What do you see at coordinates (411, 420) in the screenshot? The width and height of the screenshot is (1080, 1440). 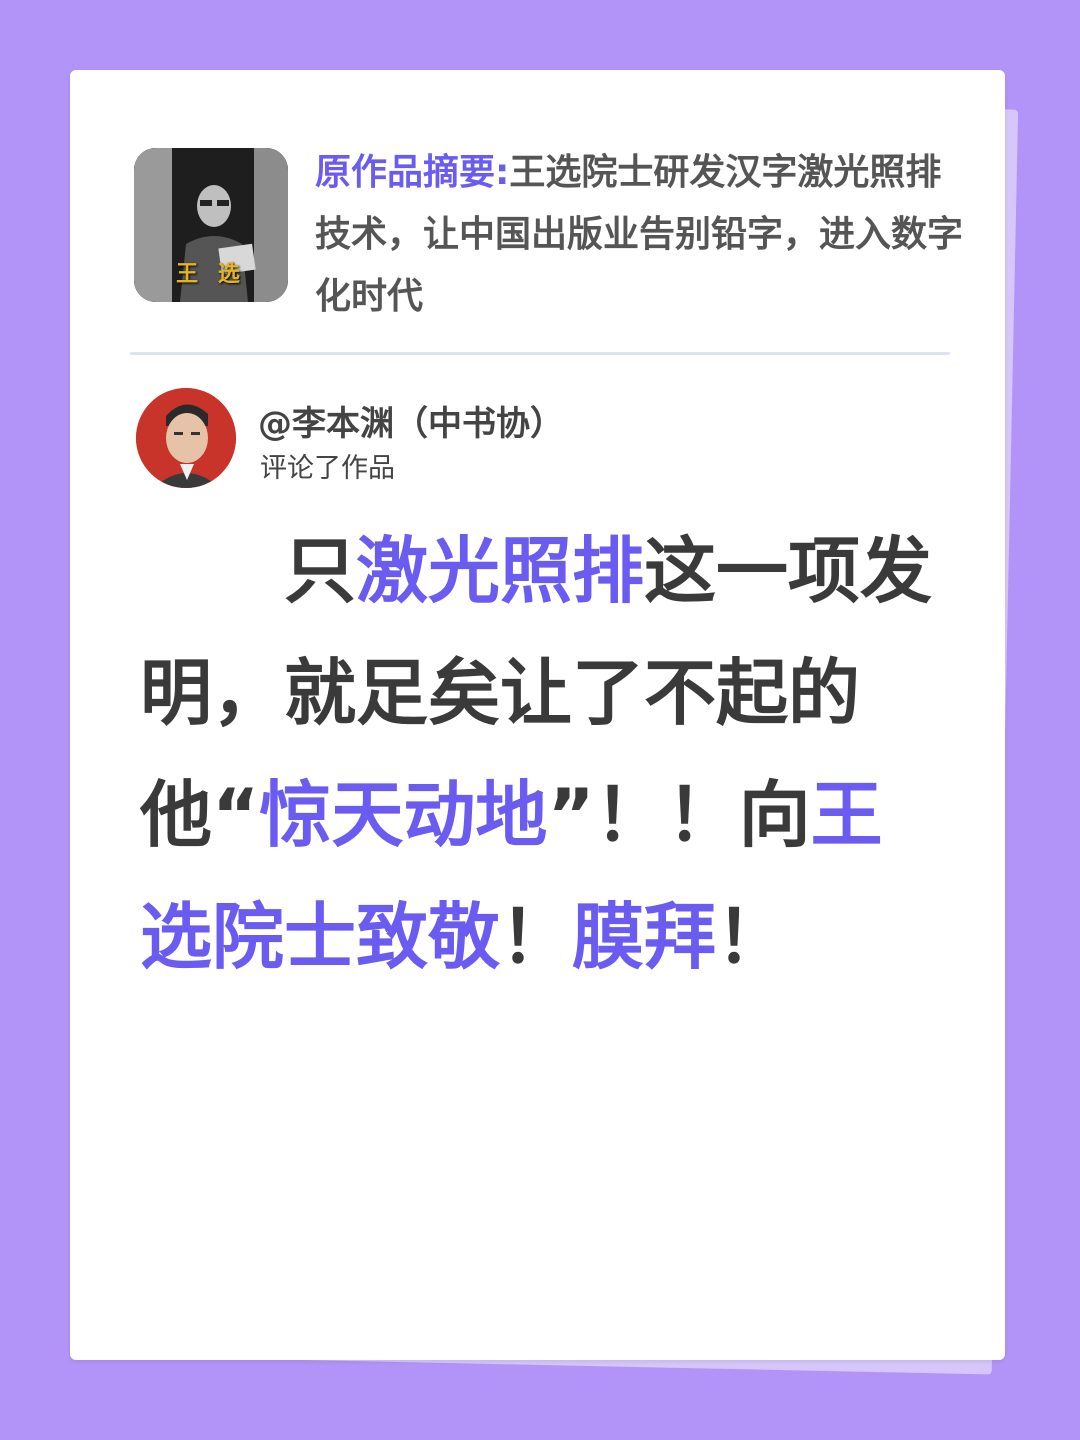 I see `commenter-name: @李本渊（中书协）` at bounding box center [411, 420].